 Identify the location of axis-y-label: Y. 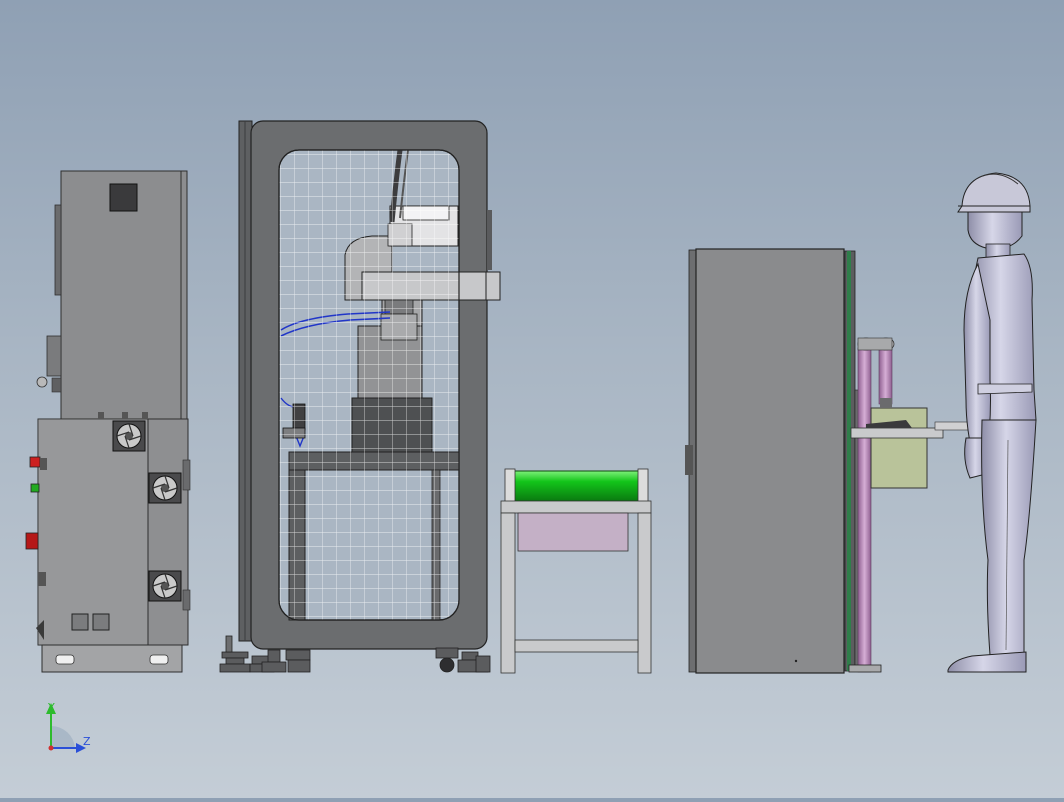
(51, 707).